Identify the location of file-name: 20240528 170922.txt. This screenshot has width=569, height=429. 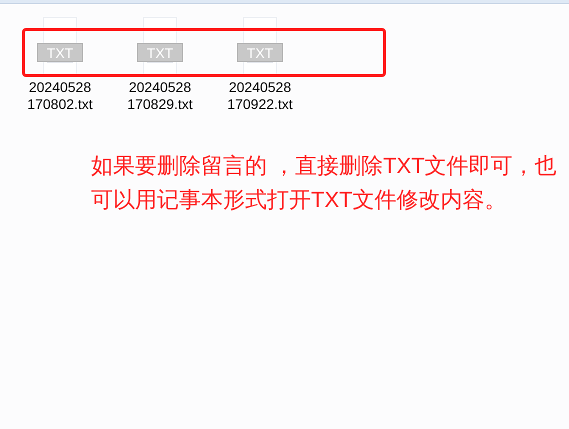
(260, 96).